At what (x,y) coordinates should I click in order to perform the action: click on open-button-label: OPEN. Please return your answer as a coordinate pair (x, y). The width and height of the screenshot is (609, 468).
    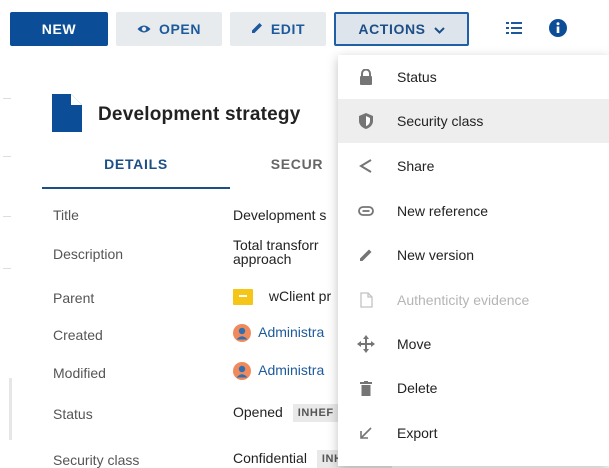
    Looking at the image, I should click on (180, 29).